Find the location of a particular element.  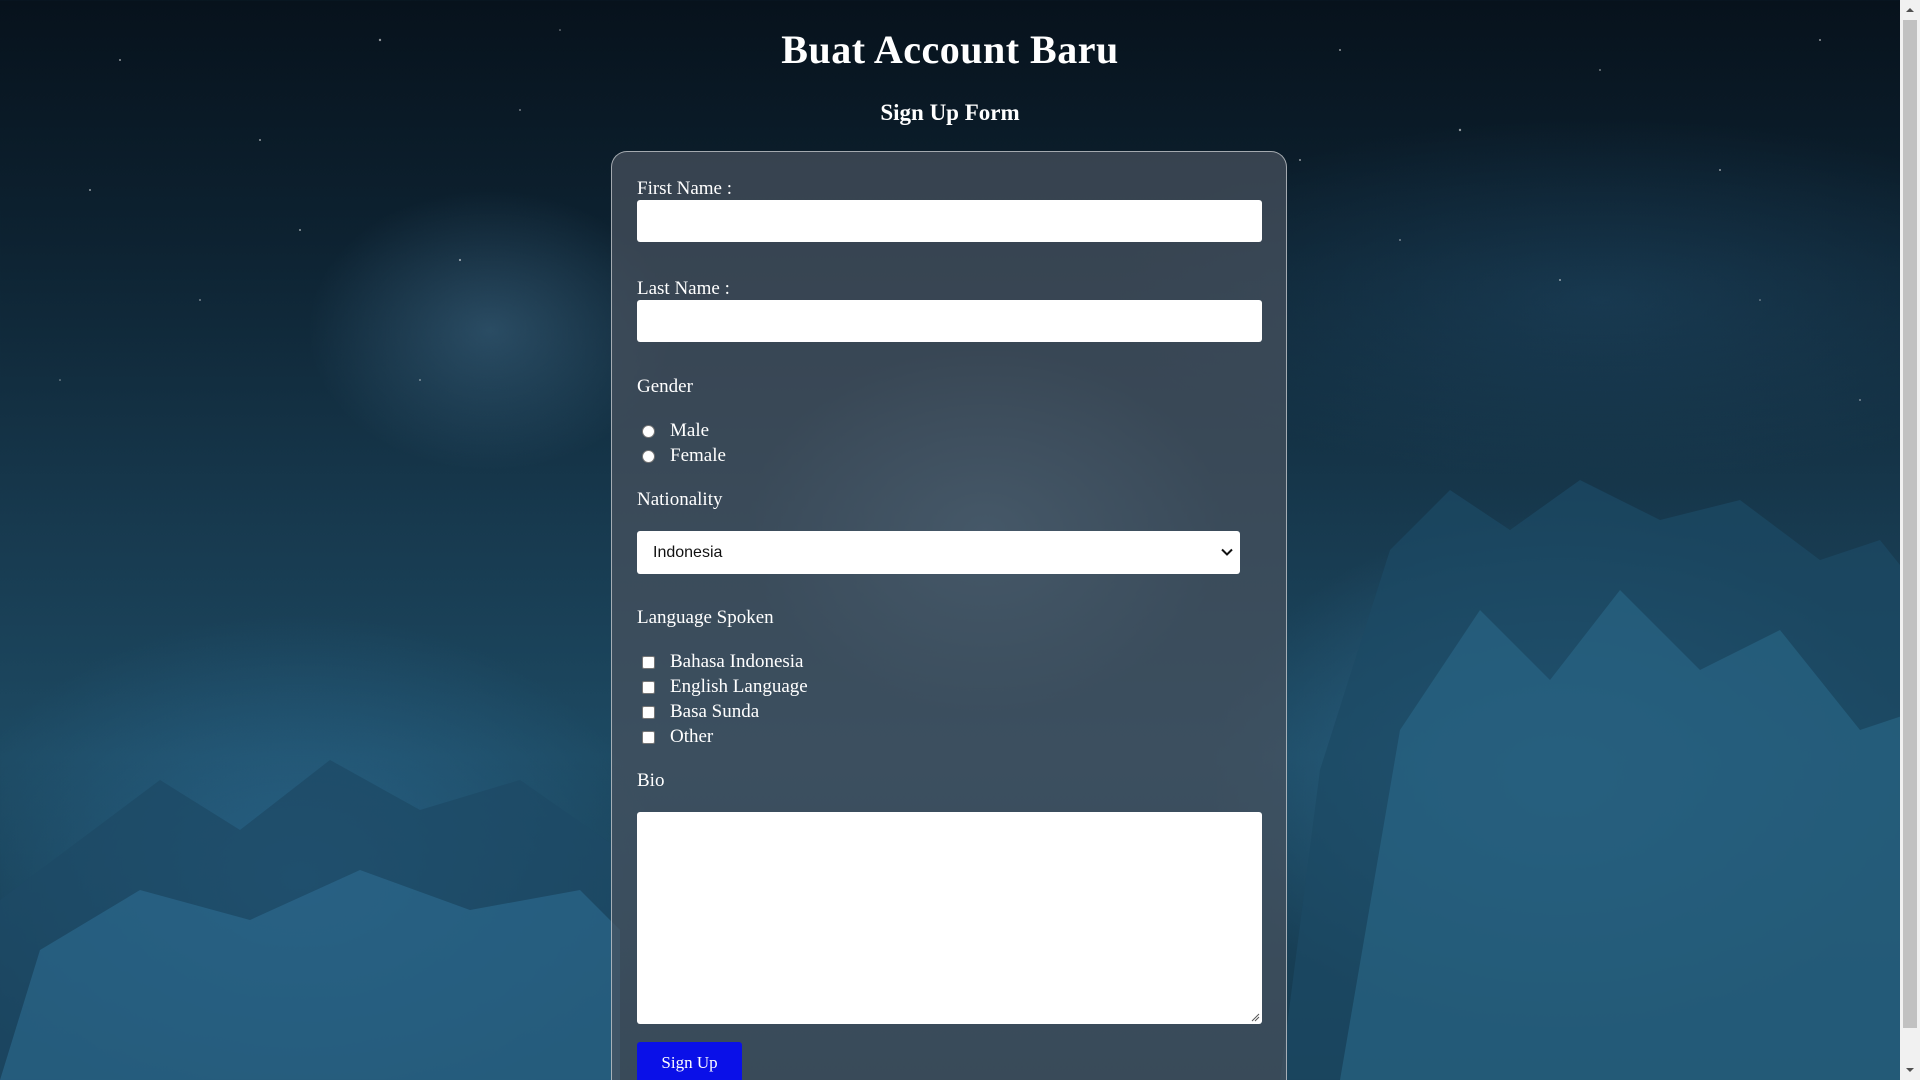

language-option-english: English Language is located at coordinates (725, 687).